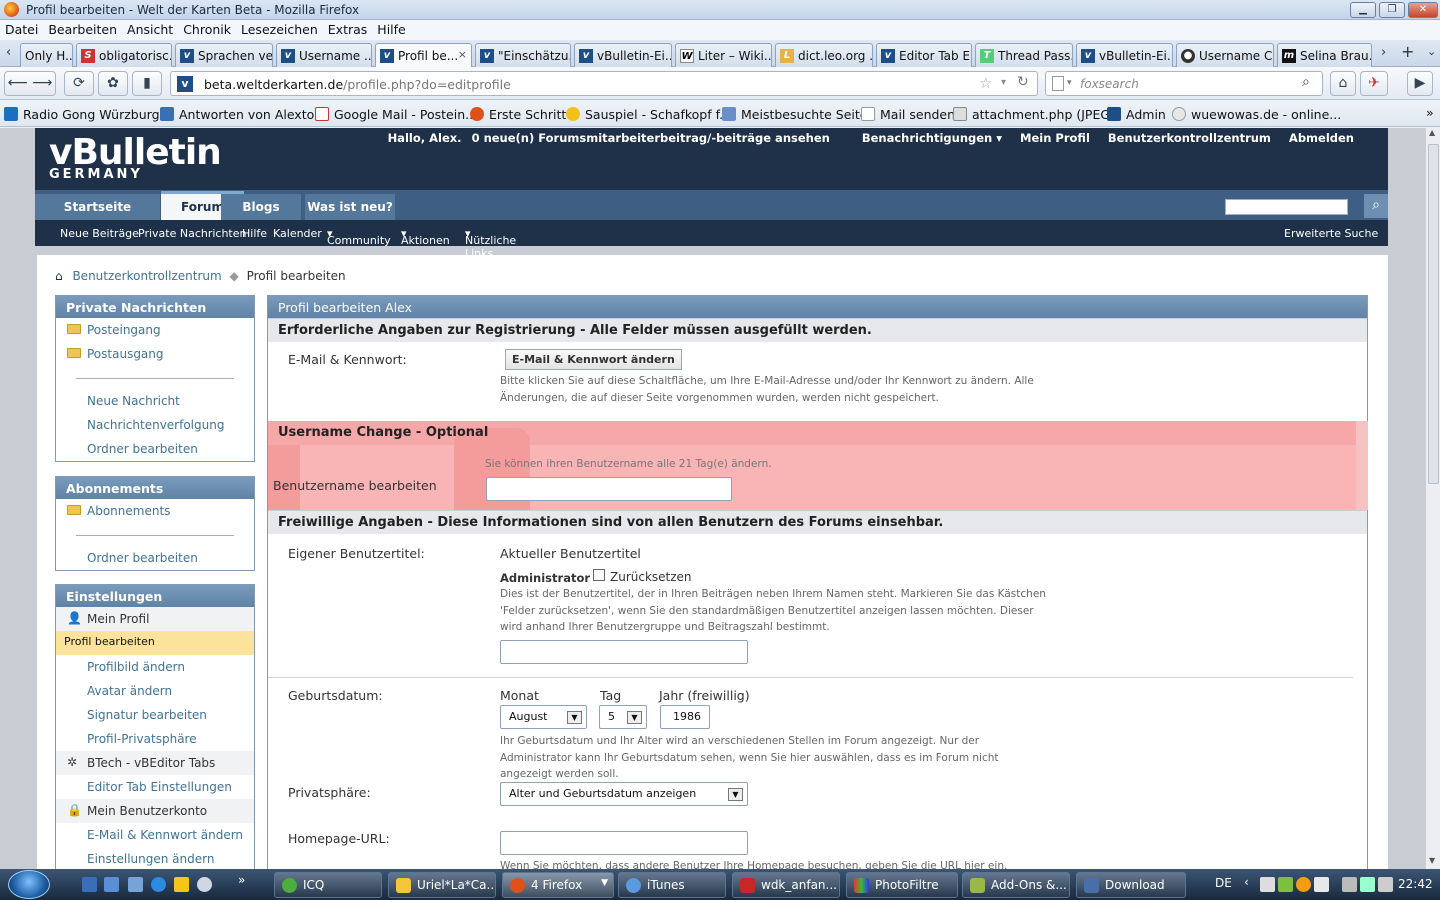 Image resolution: width=1440 pixels, height=900 pixels. I want to click on taskbar-photofiltre: PhotoFiltre, so click(902, 885).